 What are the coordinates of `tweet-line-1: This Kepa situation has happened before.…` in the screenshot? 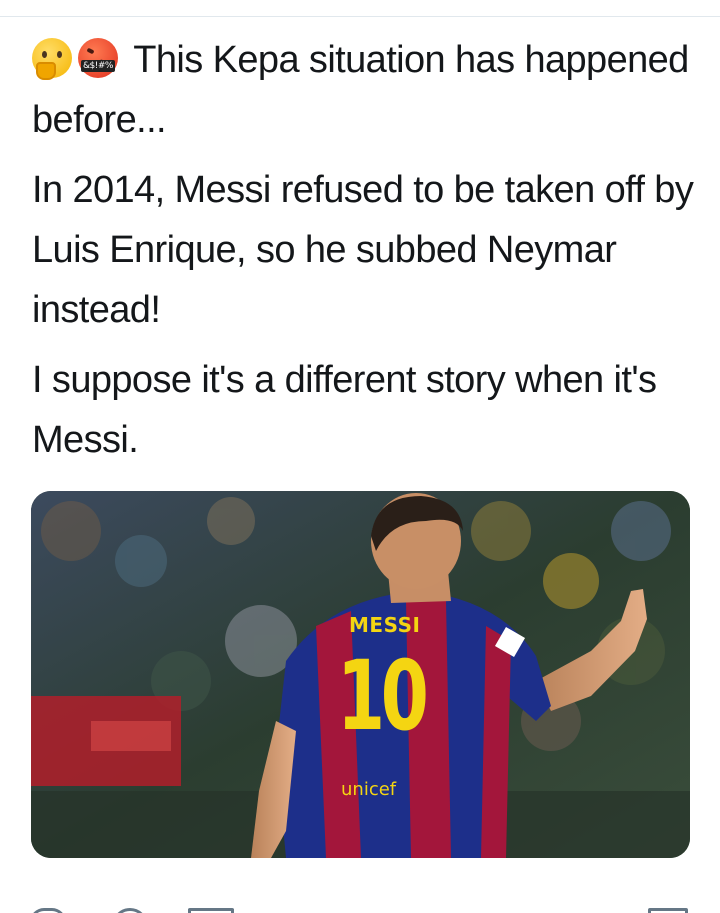 It's located at (360, 90).